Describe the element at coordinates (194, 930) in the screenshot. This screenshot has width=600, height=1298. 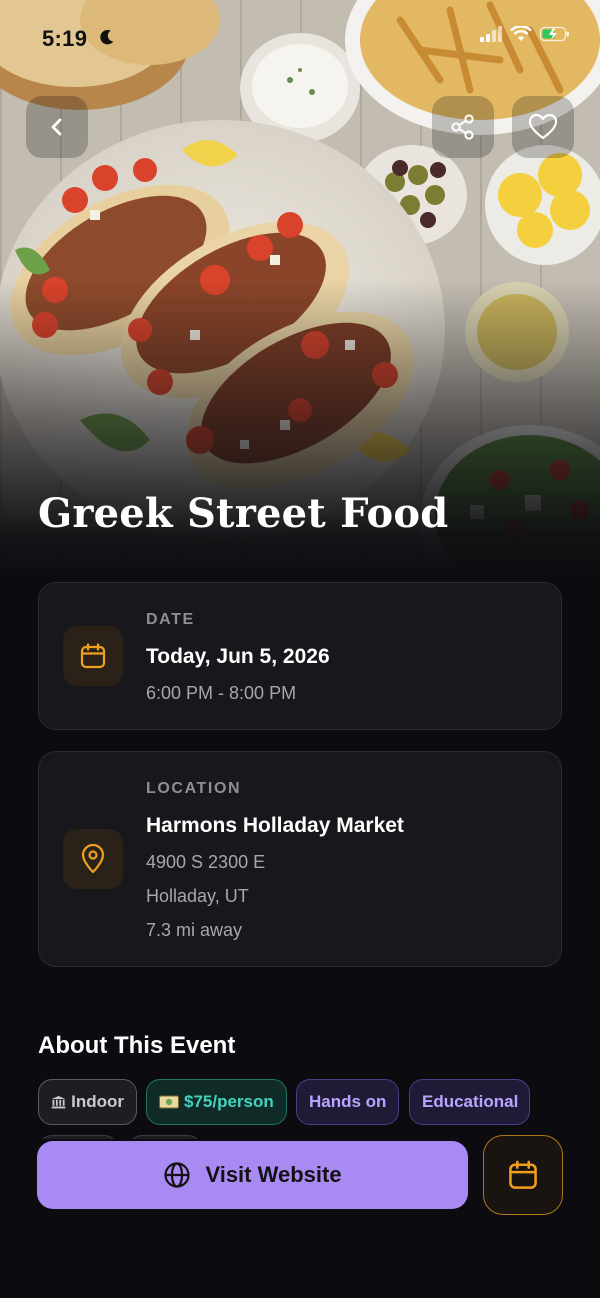
I see `distance: 7.3 mi away` at that location.